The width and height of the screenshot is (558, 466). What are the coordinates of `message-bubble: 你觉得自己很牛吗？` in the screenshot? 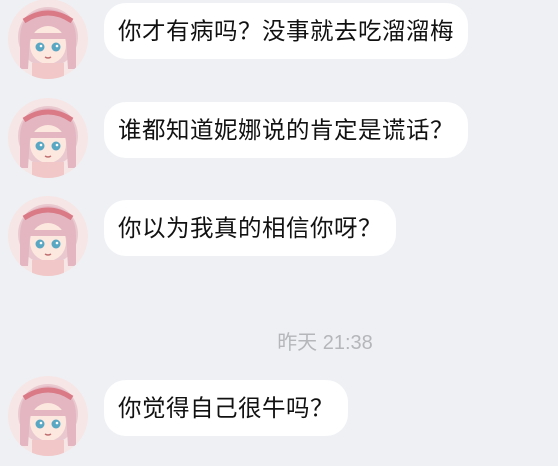 It's located at (226, 408).